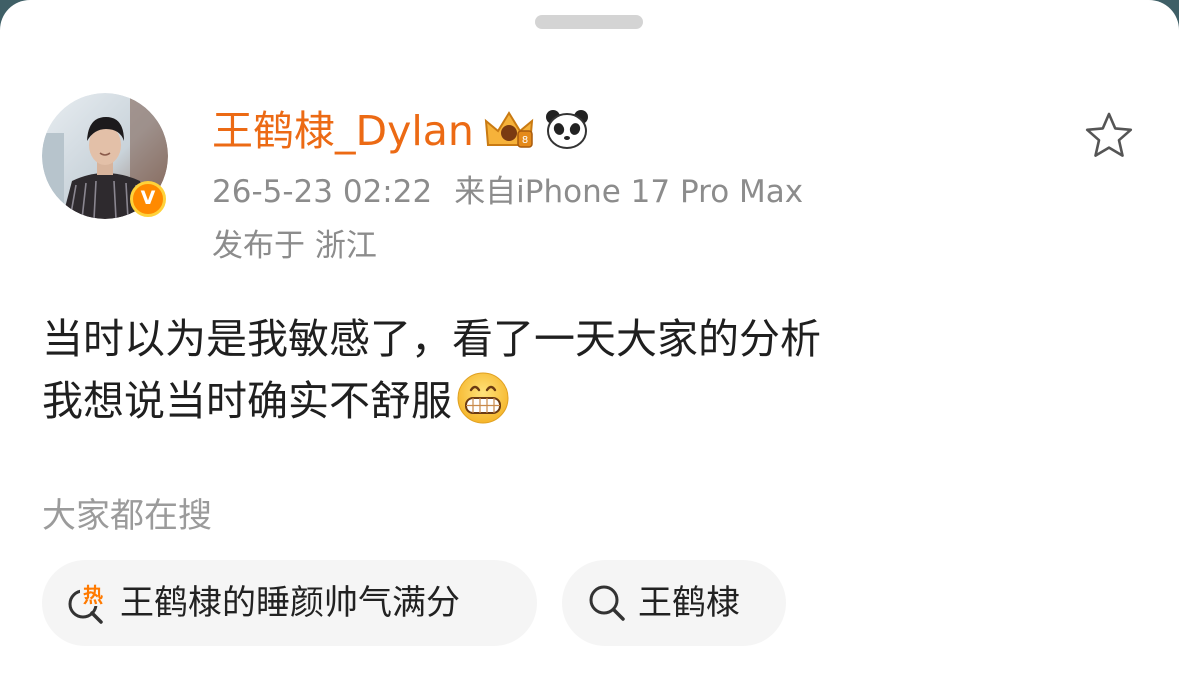 The image size is (1179, 695). I want to click on author-name-row: 王鹤棣_Dylan 8, so click(401, 131).